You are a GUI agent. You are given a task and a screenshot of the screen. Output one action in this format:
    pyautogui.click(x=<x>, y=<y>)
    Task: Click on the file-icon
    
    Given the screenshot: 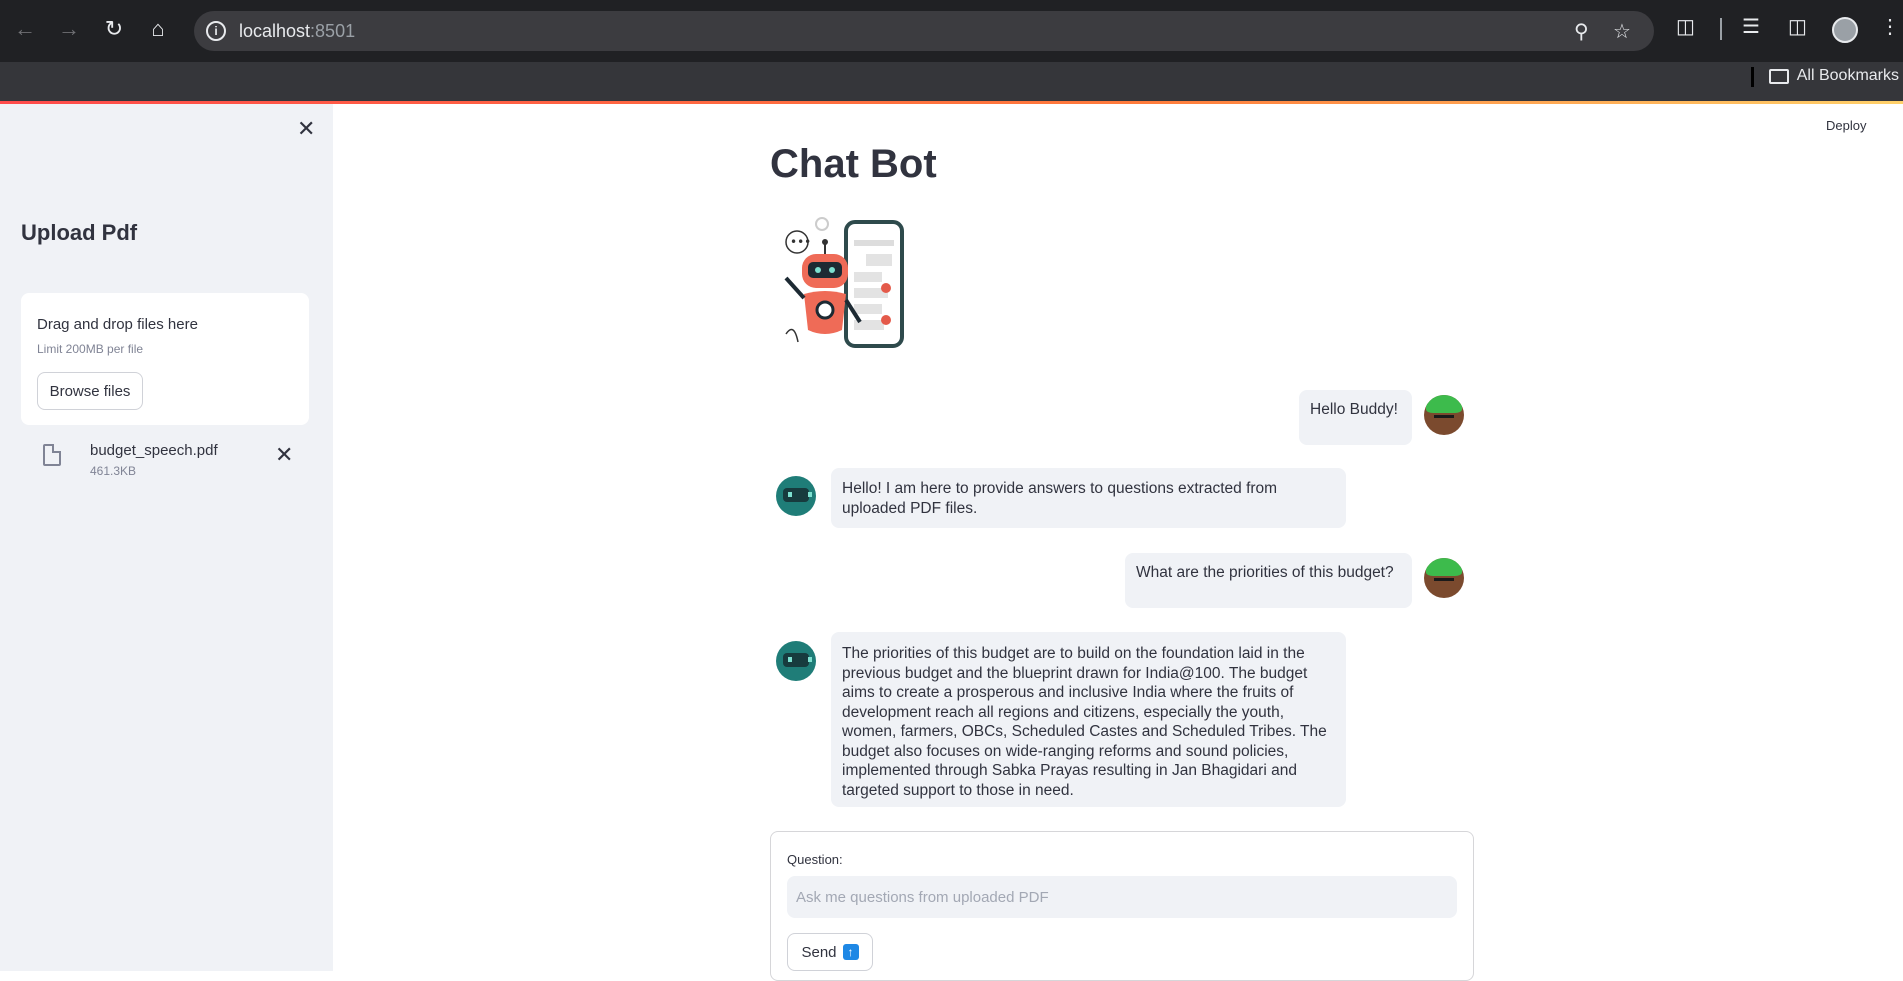 What is the action you would take?
    pyautogui.click(x=52, y=455)
    